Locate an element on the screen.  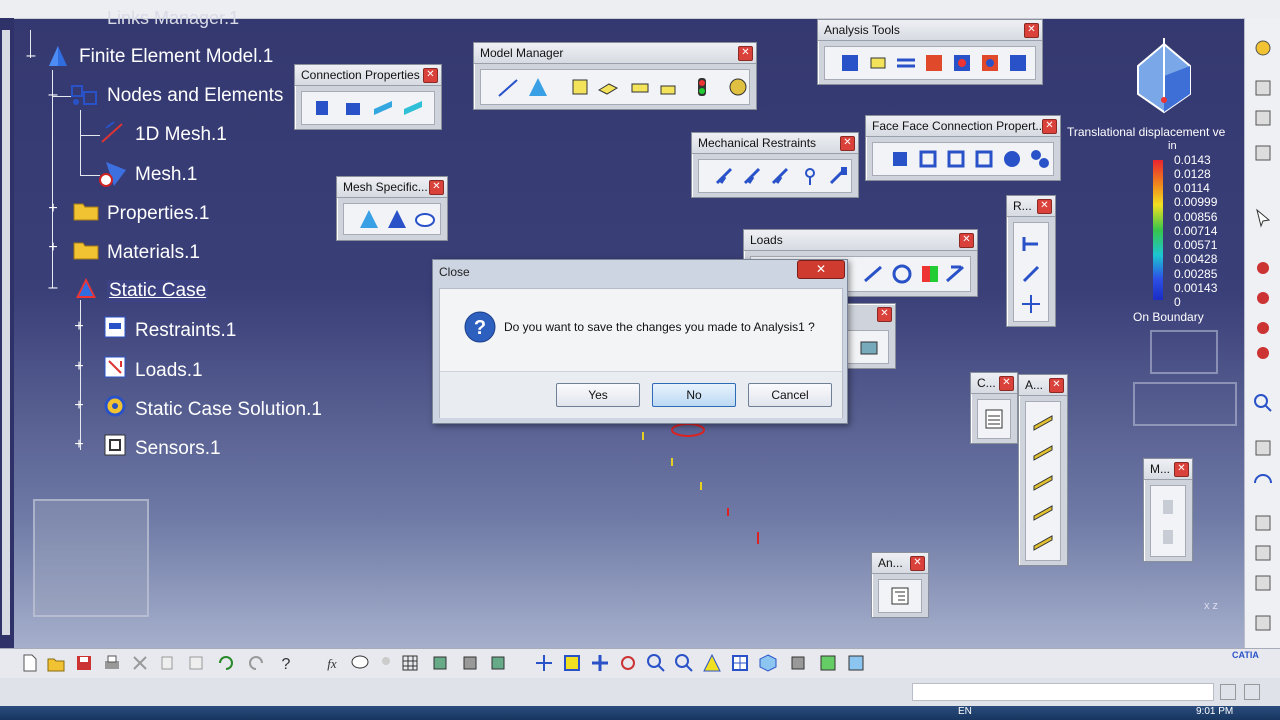
octree-mesher-icon is located at coordinates (580, 87).